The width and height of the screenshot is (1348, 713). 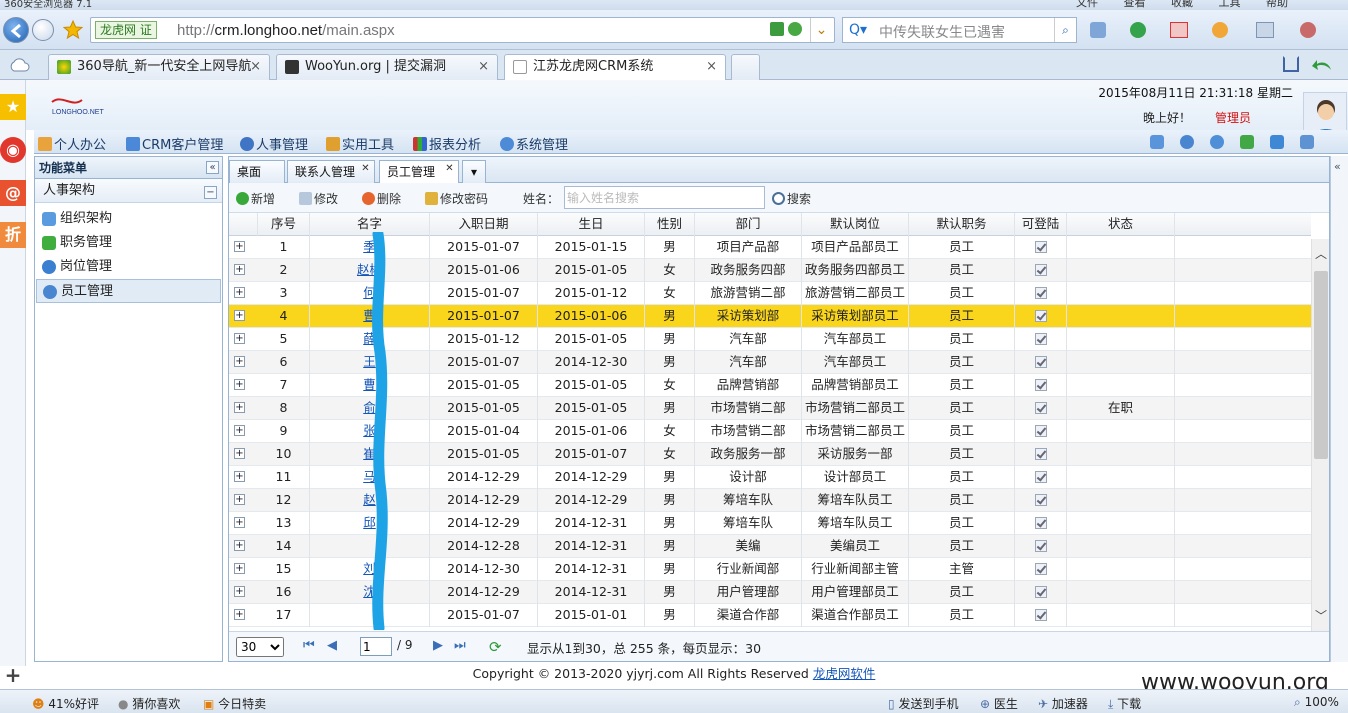 I want to click on menu-crm: CRM客户管理, so click(x=174, y=143).